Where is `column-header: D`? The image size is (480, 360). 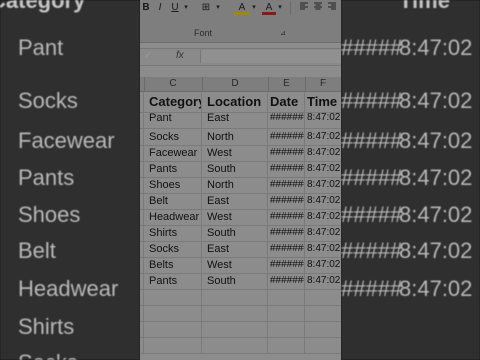 column-header: D is located at coordinates (235, 84).